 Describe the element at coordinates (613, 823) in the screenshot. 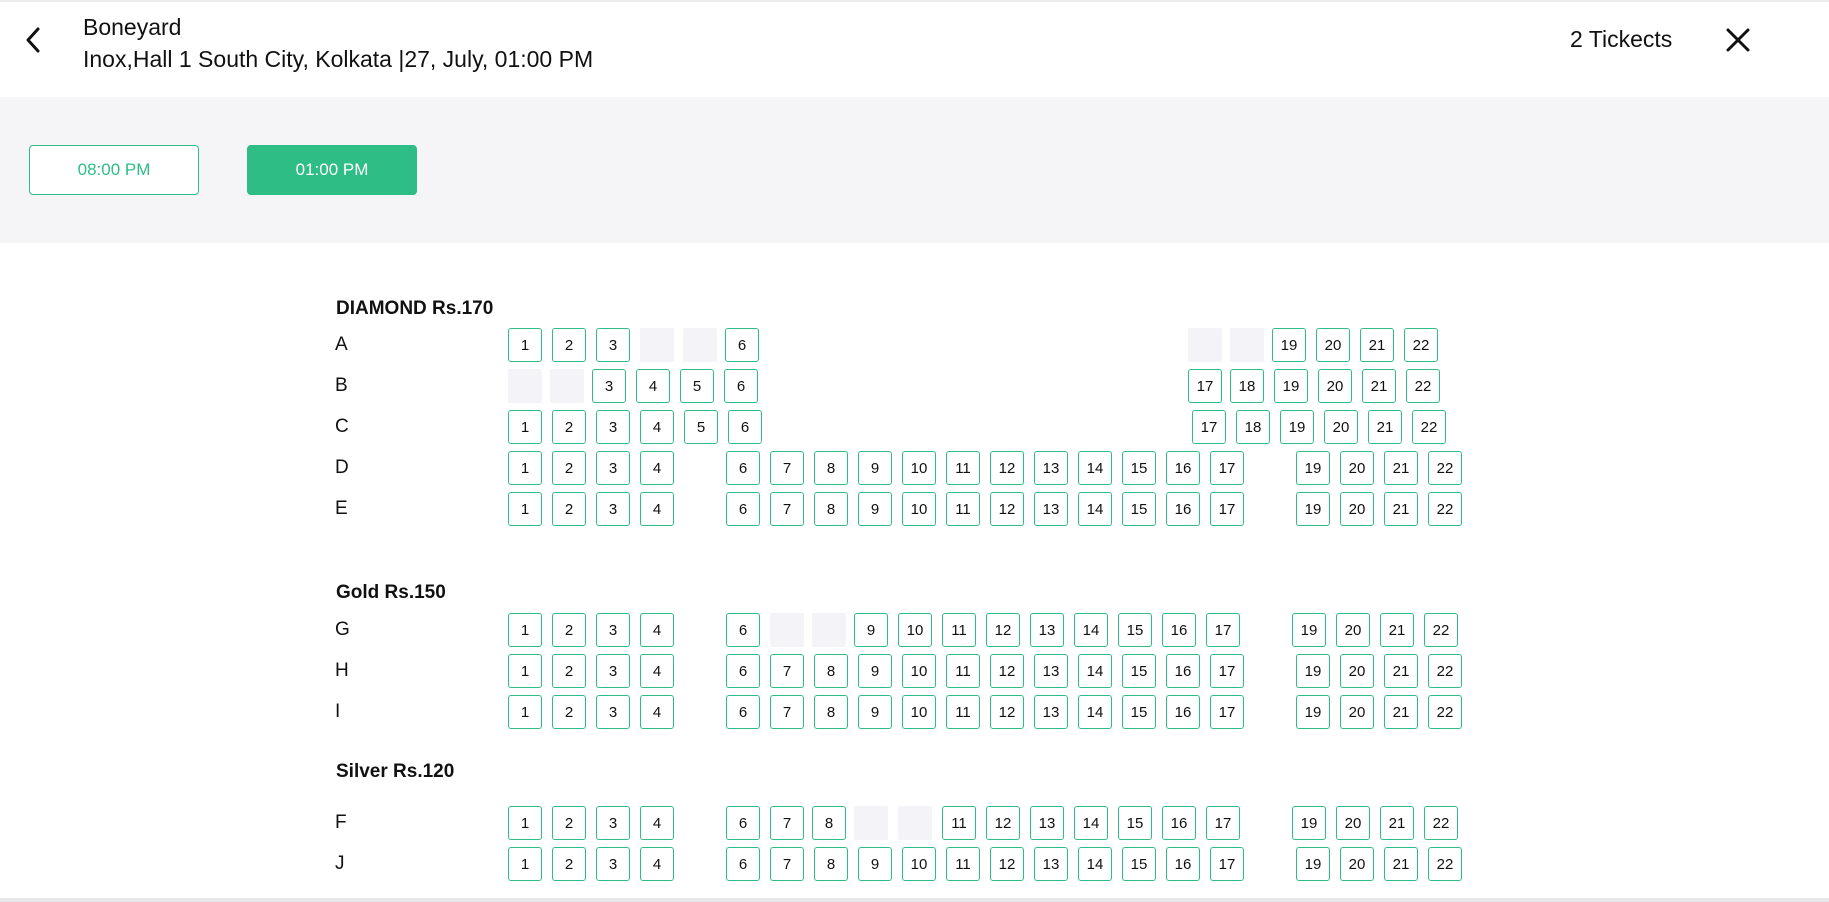

I see `seat-f3: 3` at that location.